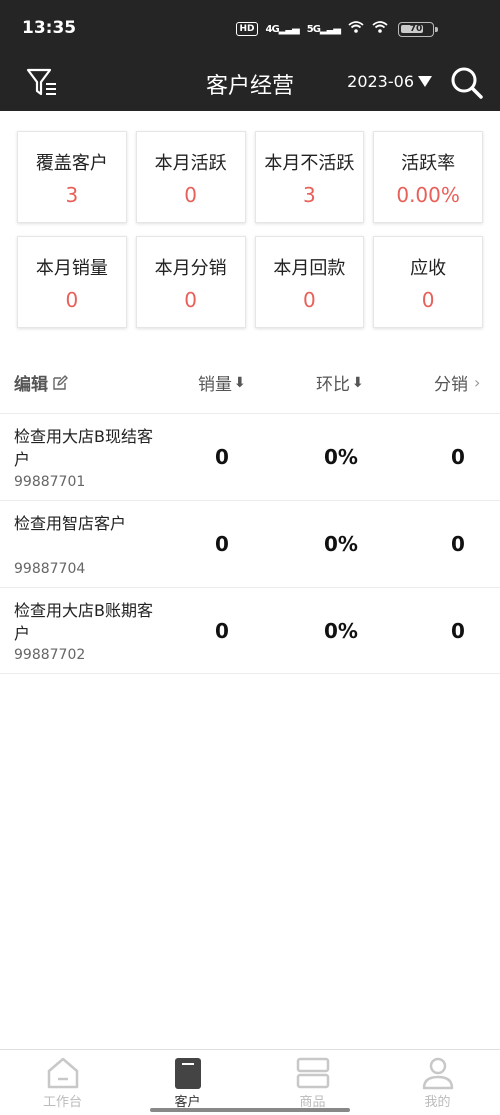 This screenshot has height=1115, width=500. Describe the element at coordinates (190, 268) in the screenshot. I see `stat-label: 本月分销` at that location.